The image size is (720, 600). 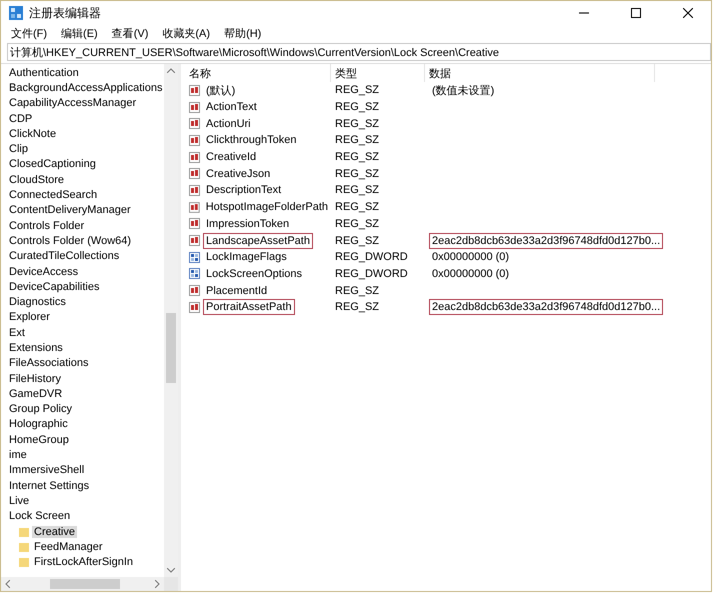 What do you see at coordinates (36, 180) in the screenshot?
I see `tree-item: CloudStore` at bounding box center [36, 180].